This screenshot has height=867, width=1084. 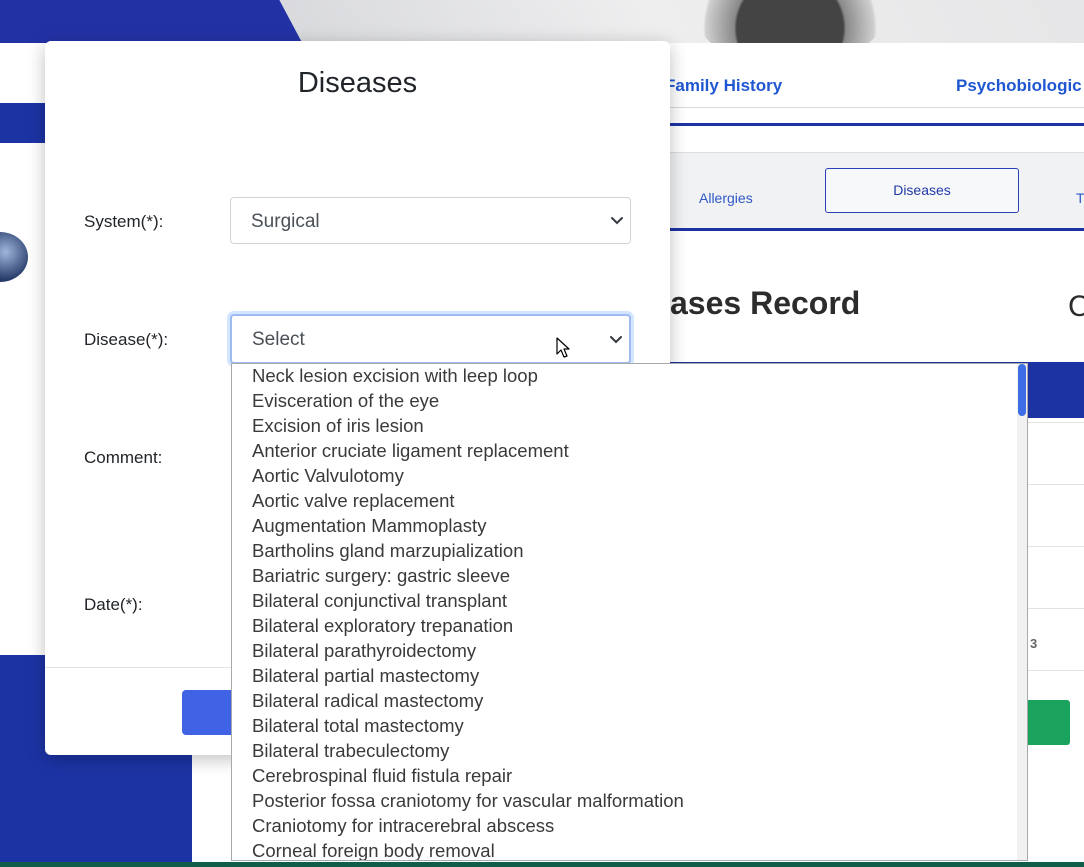 I want to click on disease-select-value: Select, so click(x=278, y=339).